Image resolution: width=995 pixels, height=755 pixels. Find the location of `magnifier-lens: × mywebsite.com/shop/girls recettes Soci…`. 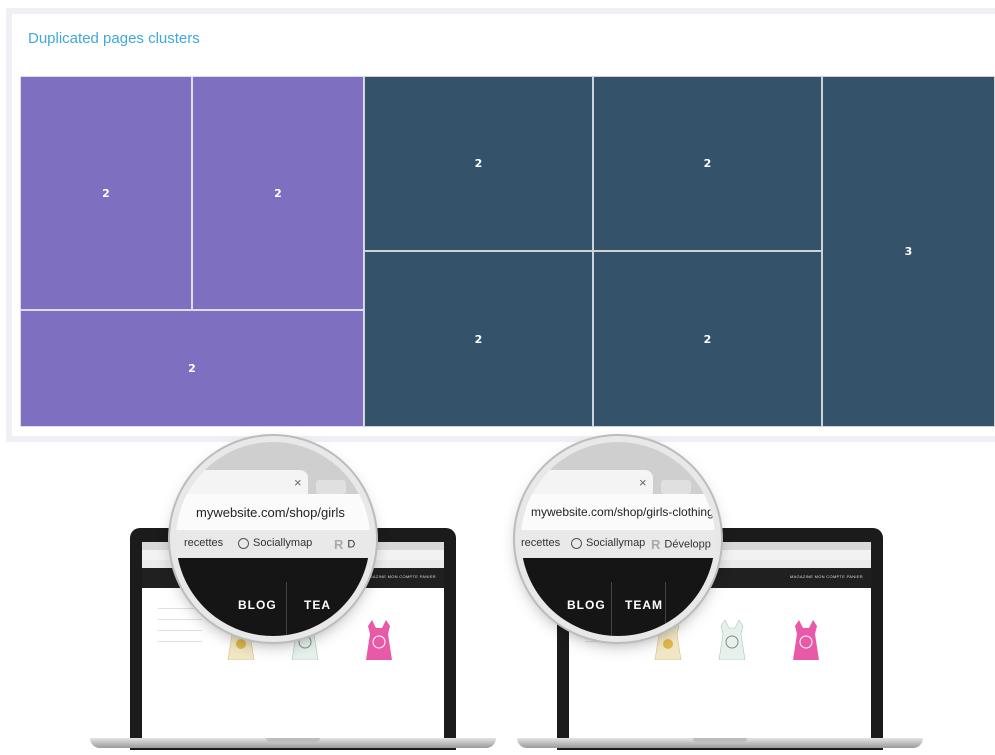

magnifier-lens: × mywebsite.com/shop/girls recettes Soci… is located at coordinates (273, 539).